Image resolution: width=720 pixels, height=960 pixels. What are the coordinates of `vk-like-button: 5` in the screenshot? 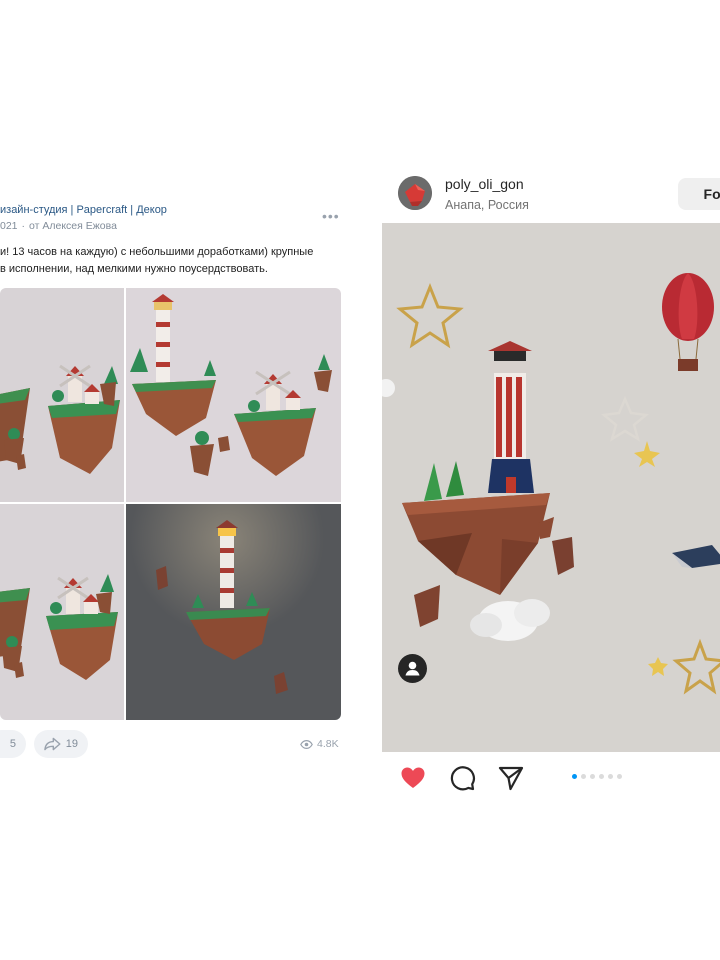 It's located at (13, 744).